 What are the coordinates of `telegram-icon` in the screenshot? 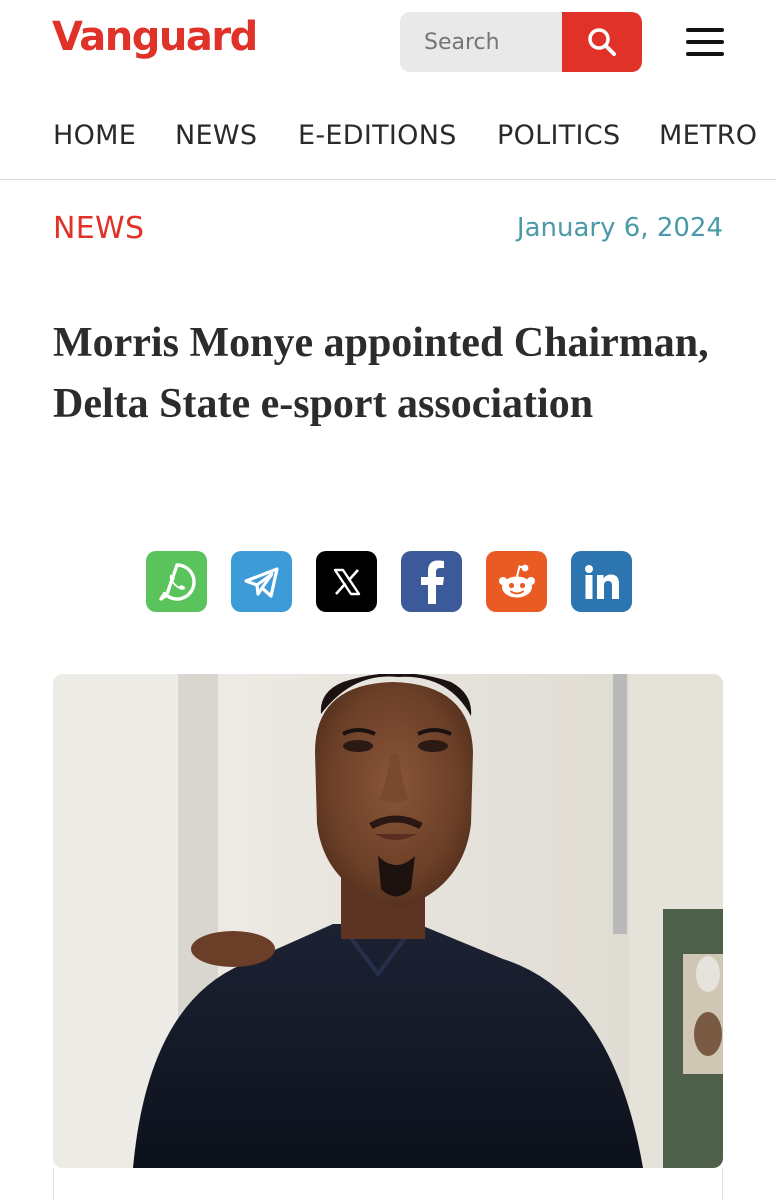 It's located at (261, 582).